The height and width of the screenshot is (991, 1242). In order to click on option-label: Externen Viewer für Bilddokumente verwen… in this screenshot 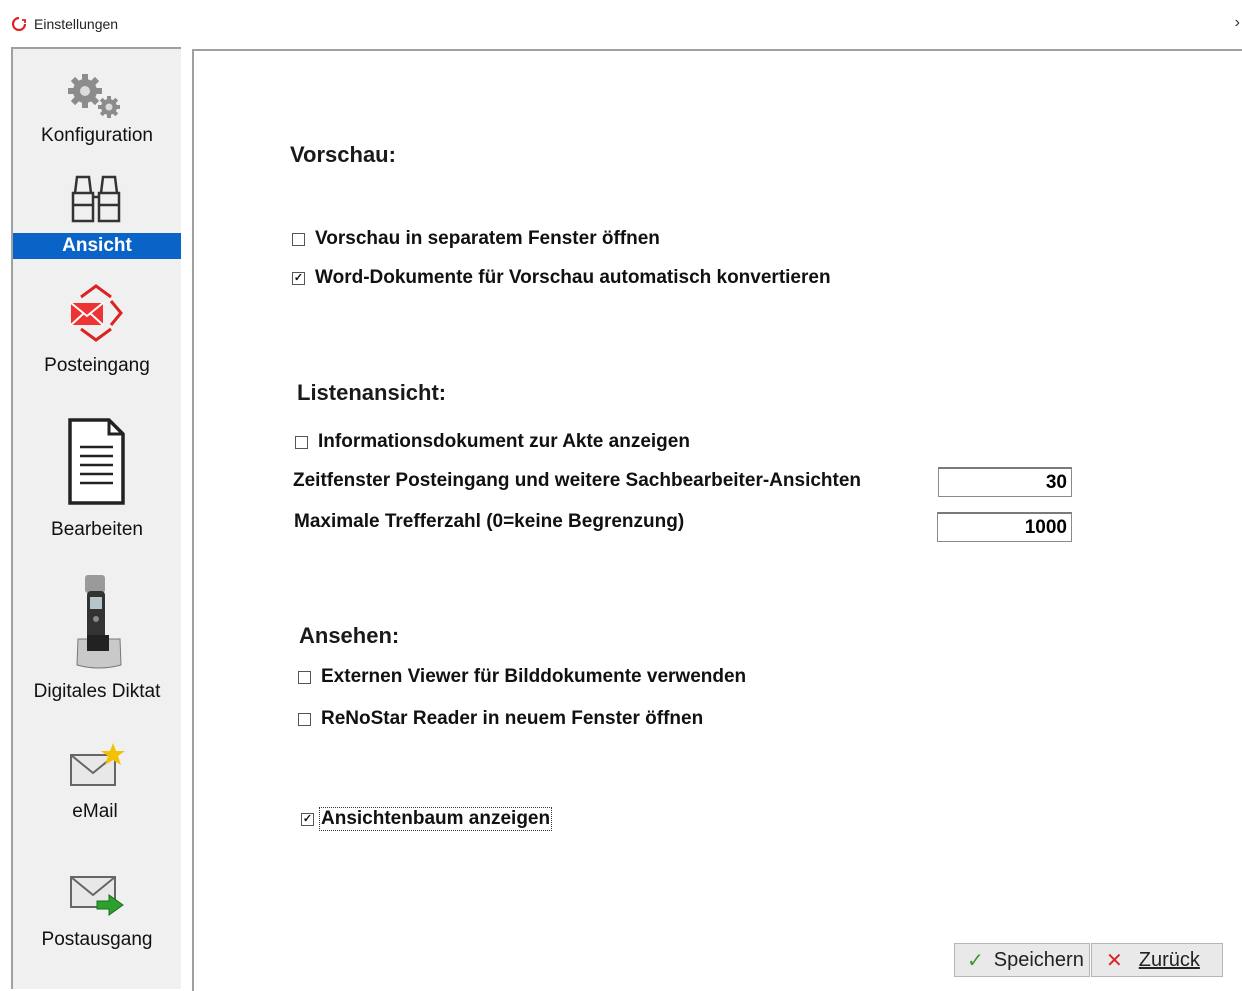, I will do `click(534, 676)`.